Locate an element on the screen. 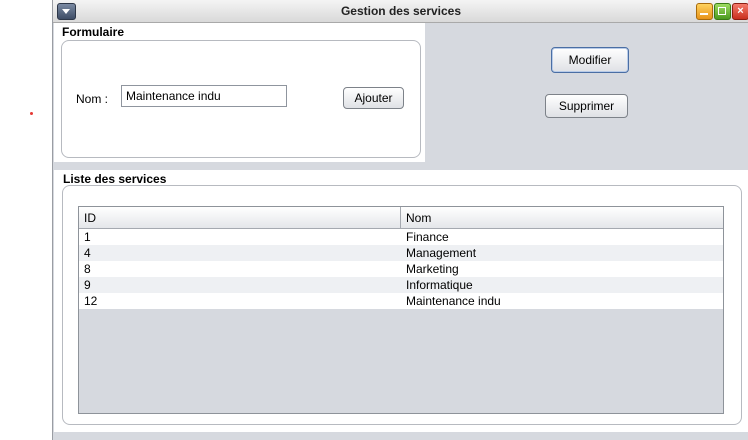  close-icon: × is located at coordinates (740, 11).